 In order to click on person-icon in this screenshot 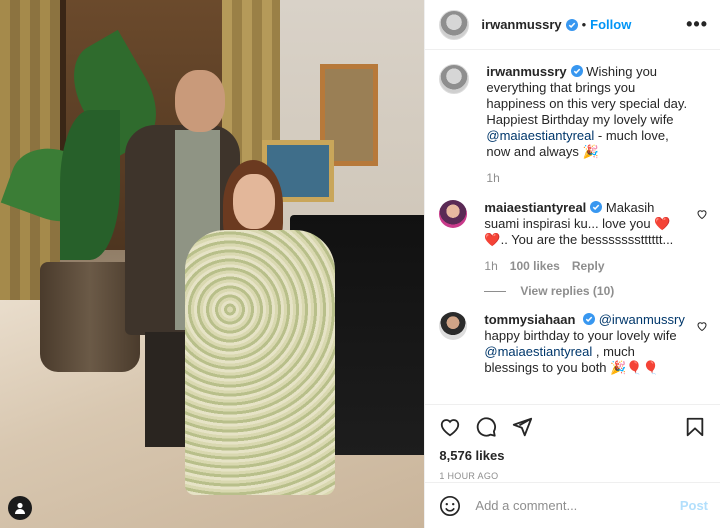, I will do `click(20, 508)`.